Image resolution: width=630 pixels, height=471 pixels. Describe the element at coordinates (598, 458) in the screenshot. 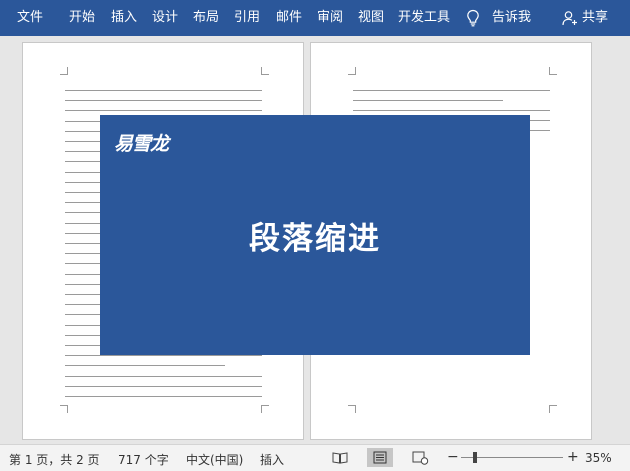

I see `zoom-level: 35%` at that location.